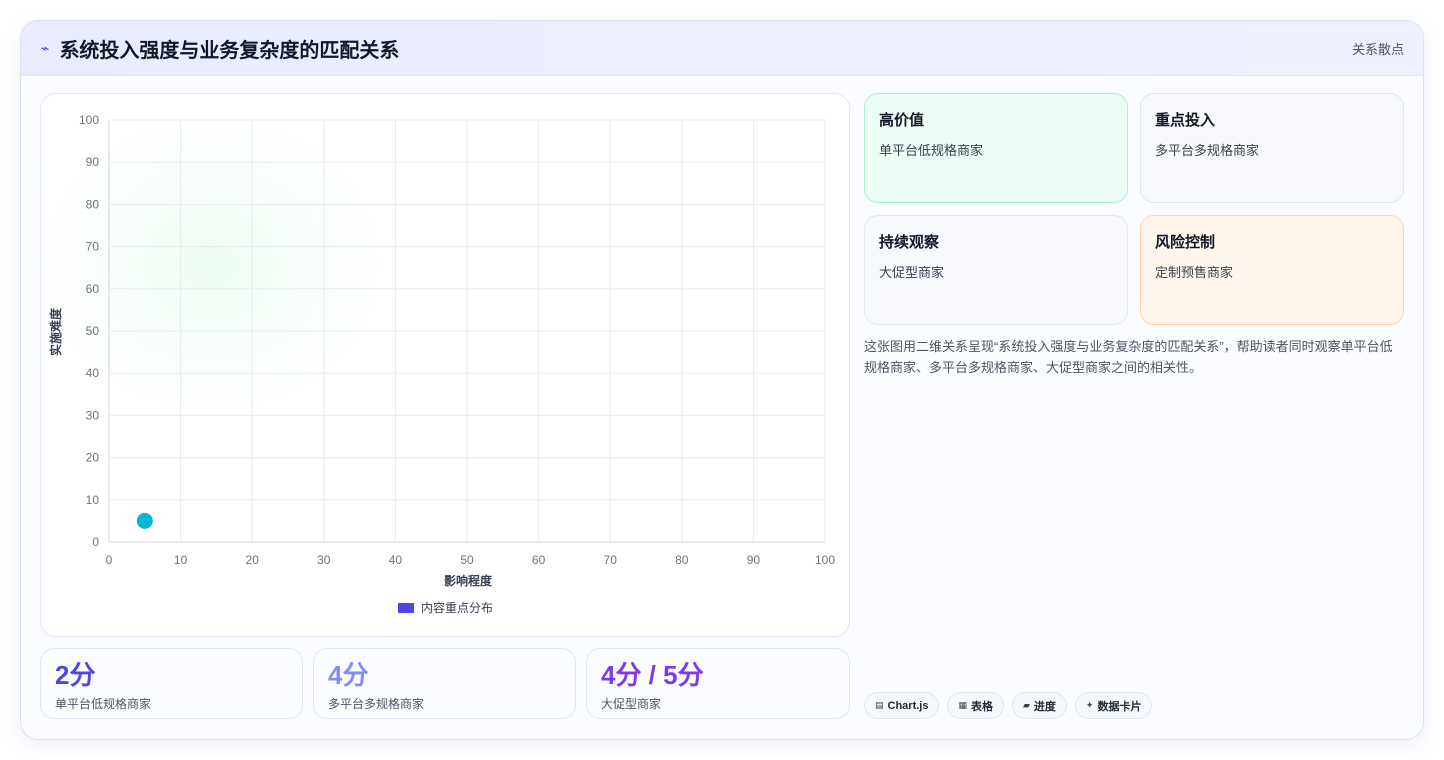  Describe the element at coordinates (376, 704) in the screenshot. I see `stat-label: 多平台多规格商家` at that location.